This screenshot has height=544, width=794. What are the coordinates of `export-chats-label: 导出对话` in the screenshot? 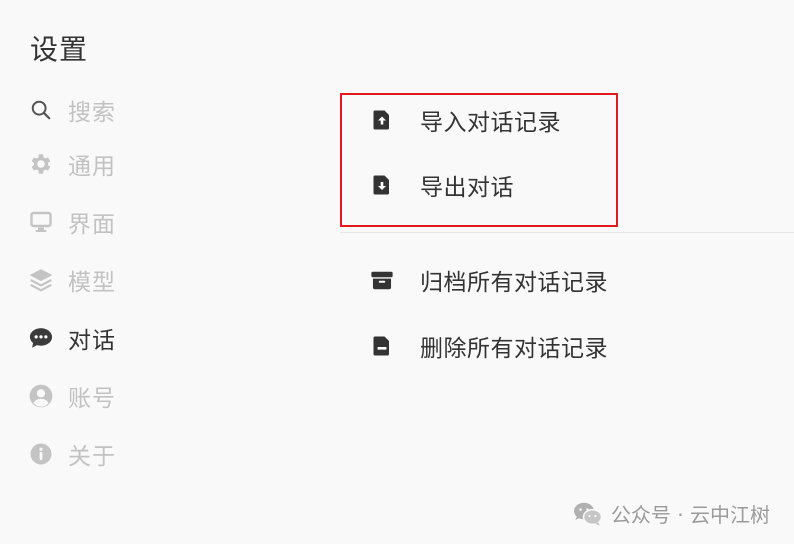 It's located at (467, 188).